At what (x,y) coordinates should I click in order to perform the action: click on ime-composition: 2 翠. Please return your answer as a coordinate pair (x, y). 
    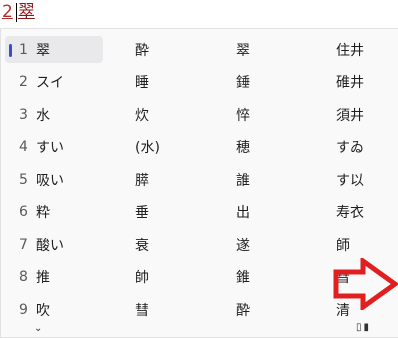
    Looking at the image, I should click on (18, 11).